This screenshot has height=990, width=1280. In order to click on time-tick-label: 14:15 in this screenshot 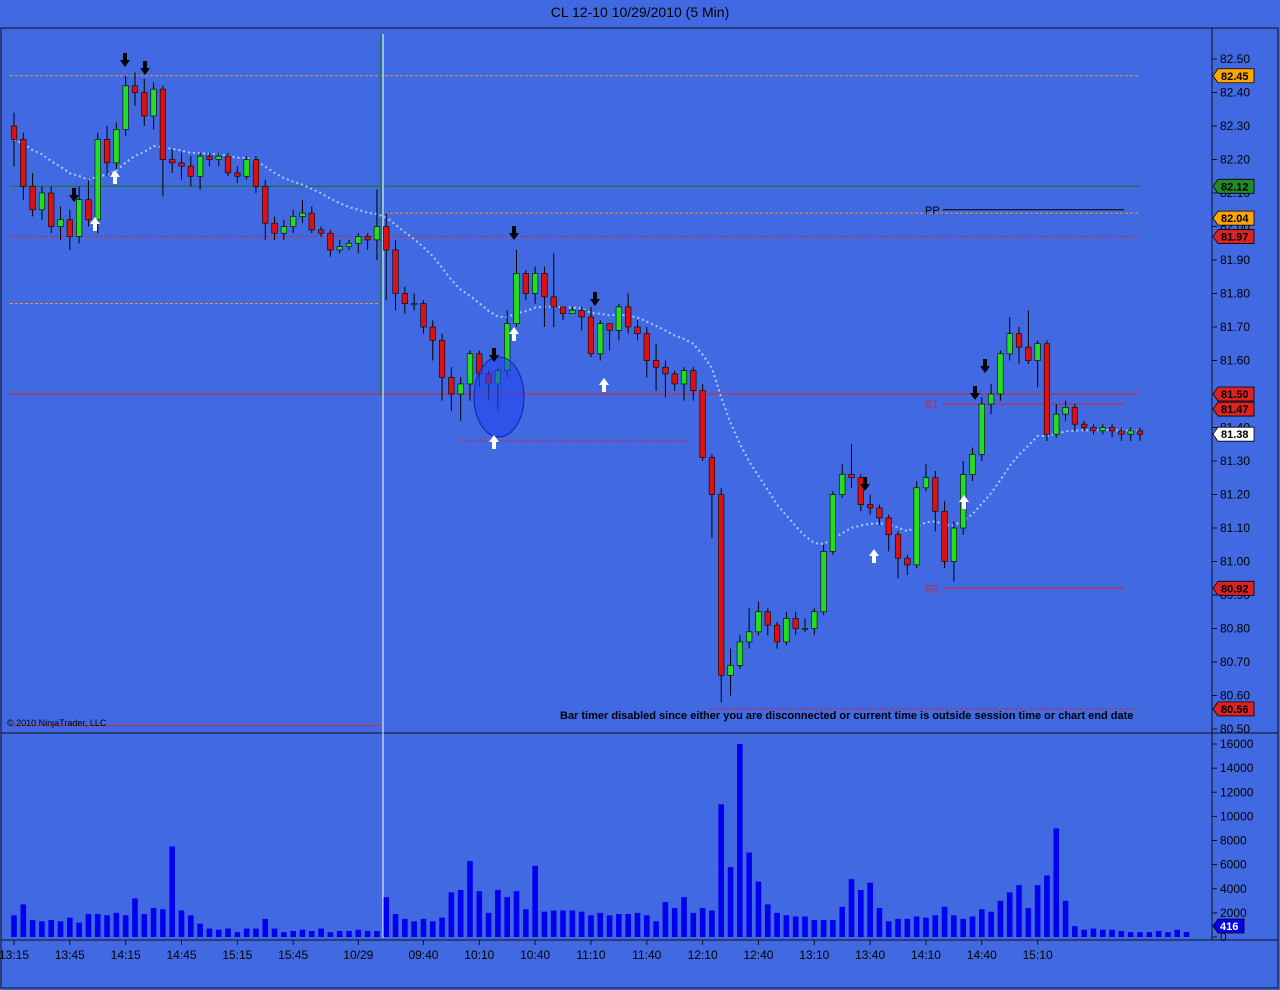, I will do `click(126, 955)`.